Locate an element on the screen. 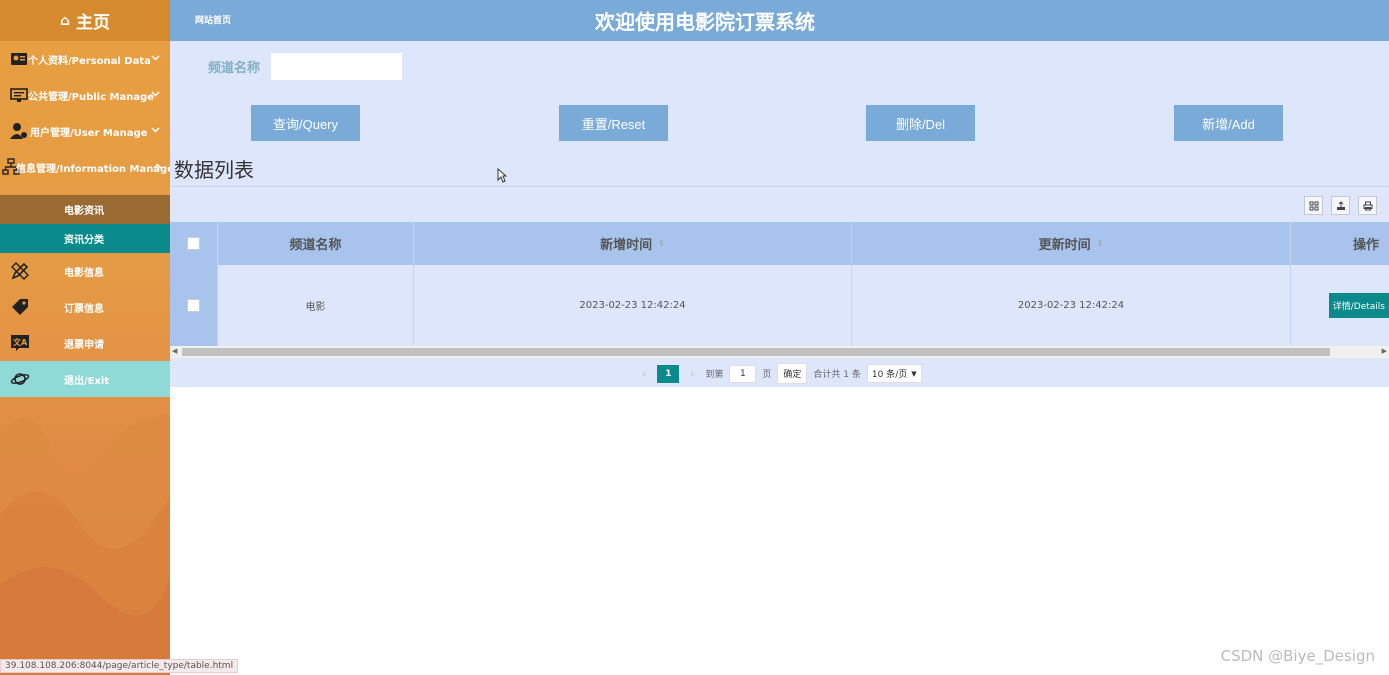  row-select-cell is located at coordinates (194, 305).